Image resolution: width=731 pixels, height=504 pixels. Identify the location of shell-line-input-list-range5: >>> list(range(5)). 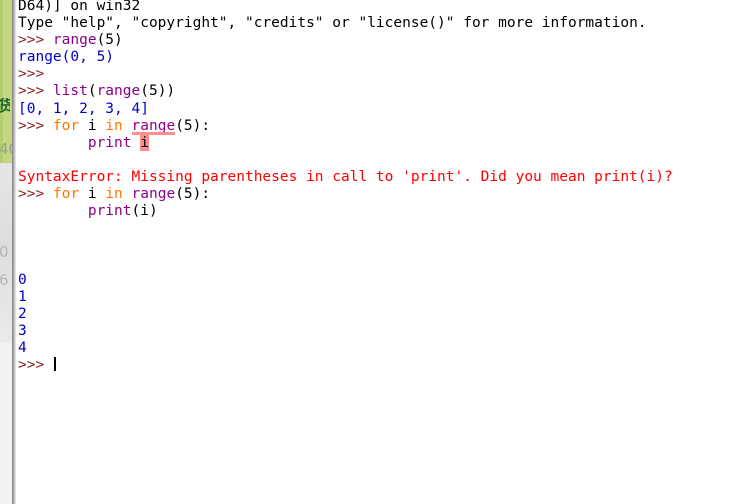
(345, 91).